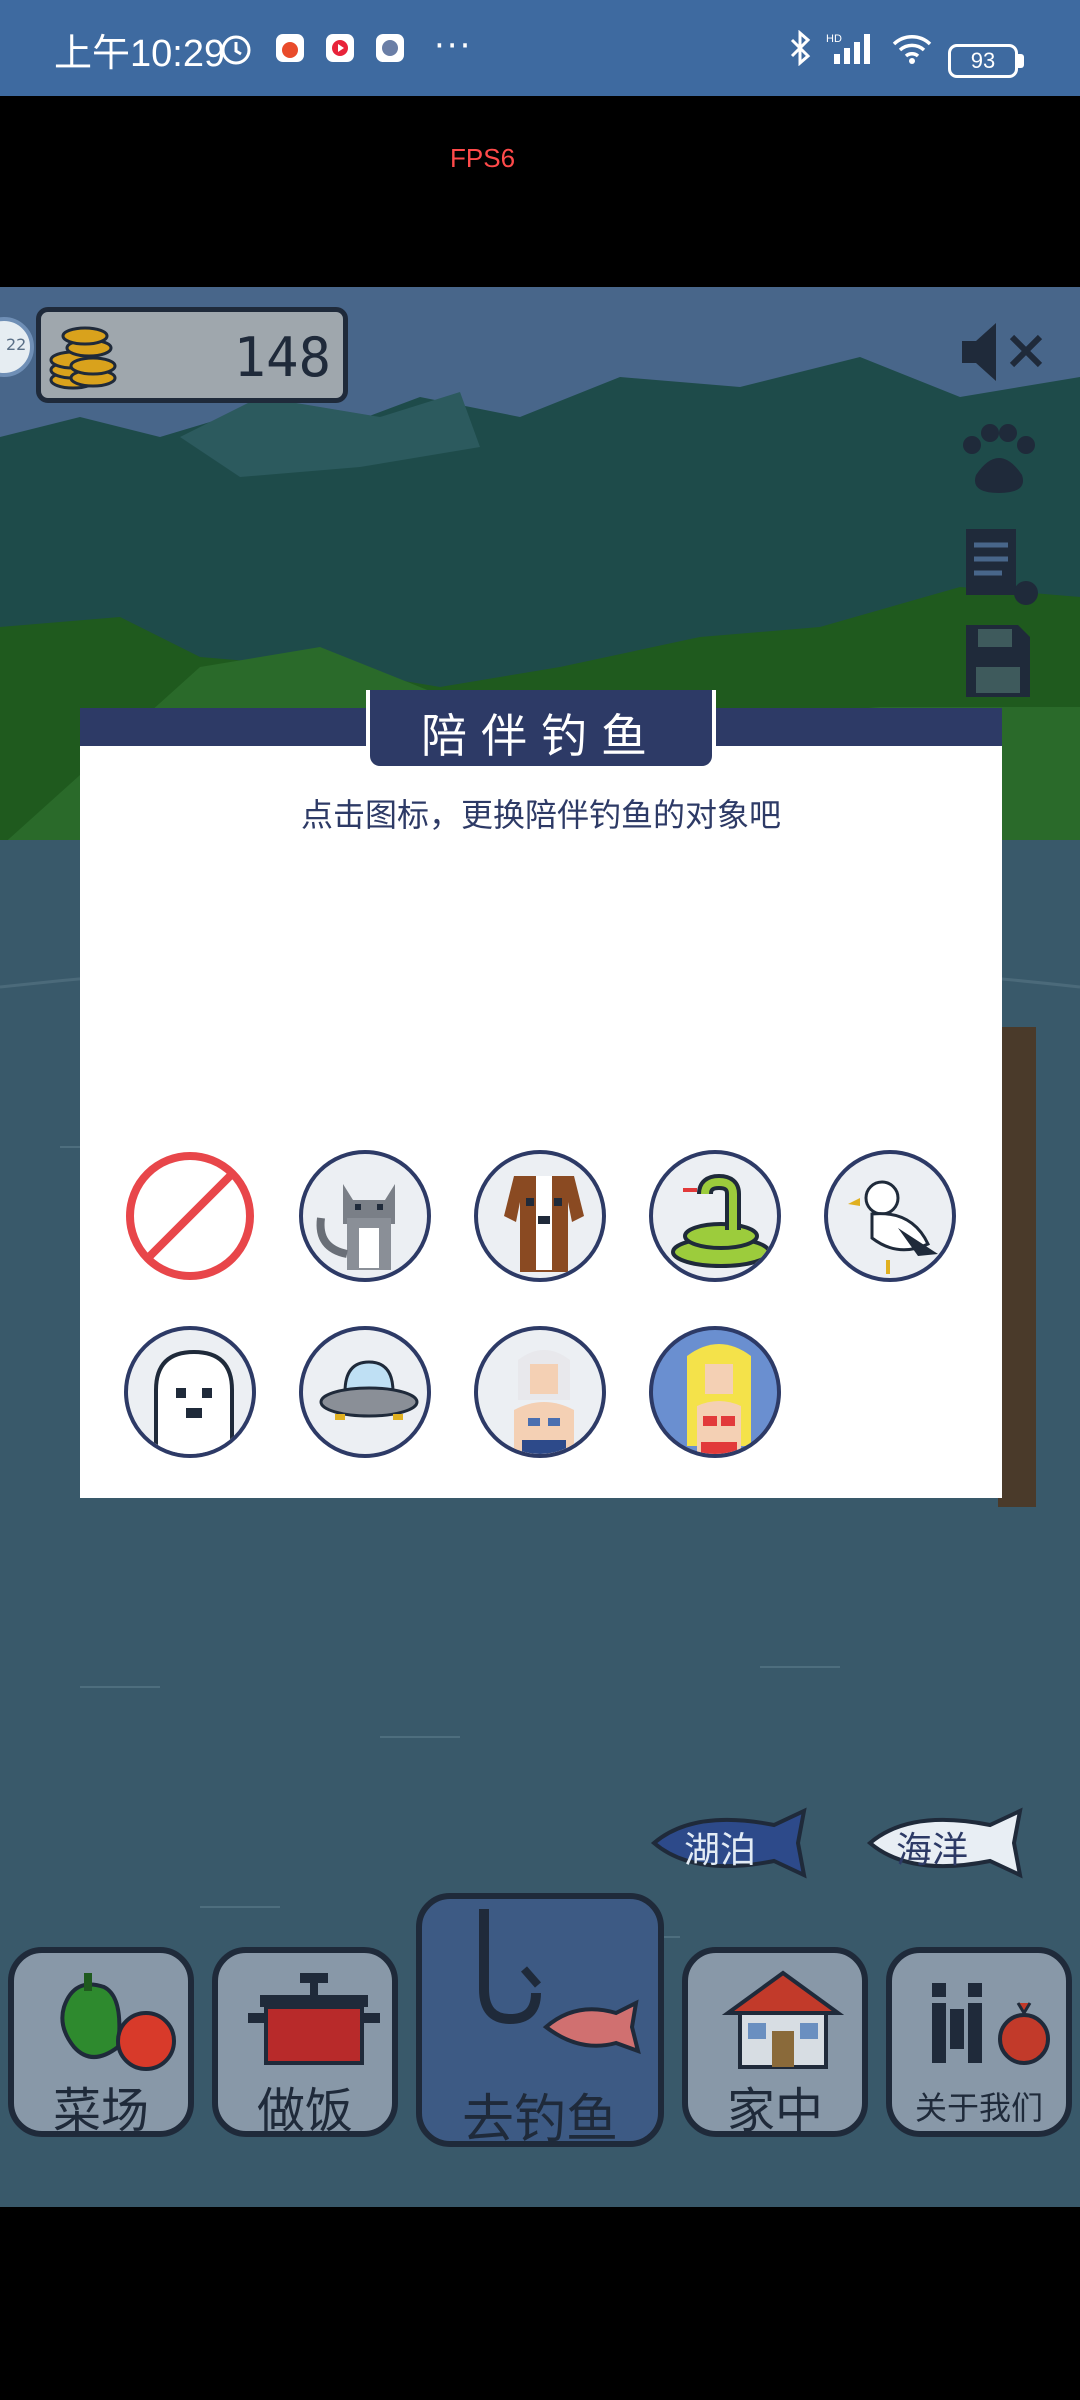 This screenshot has height=2400, width=1080. I want to click on nav-home-button: 家中, so click(775, 2043).